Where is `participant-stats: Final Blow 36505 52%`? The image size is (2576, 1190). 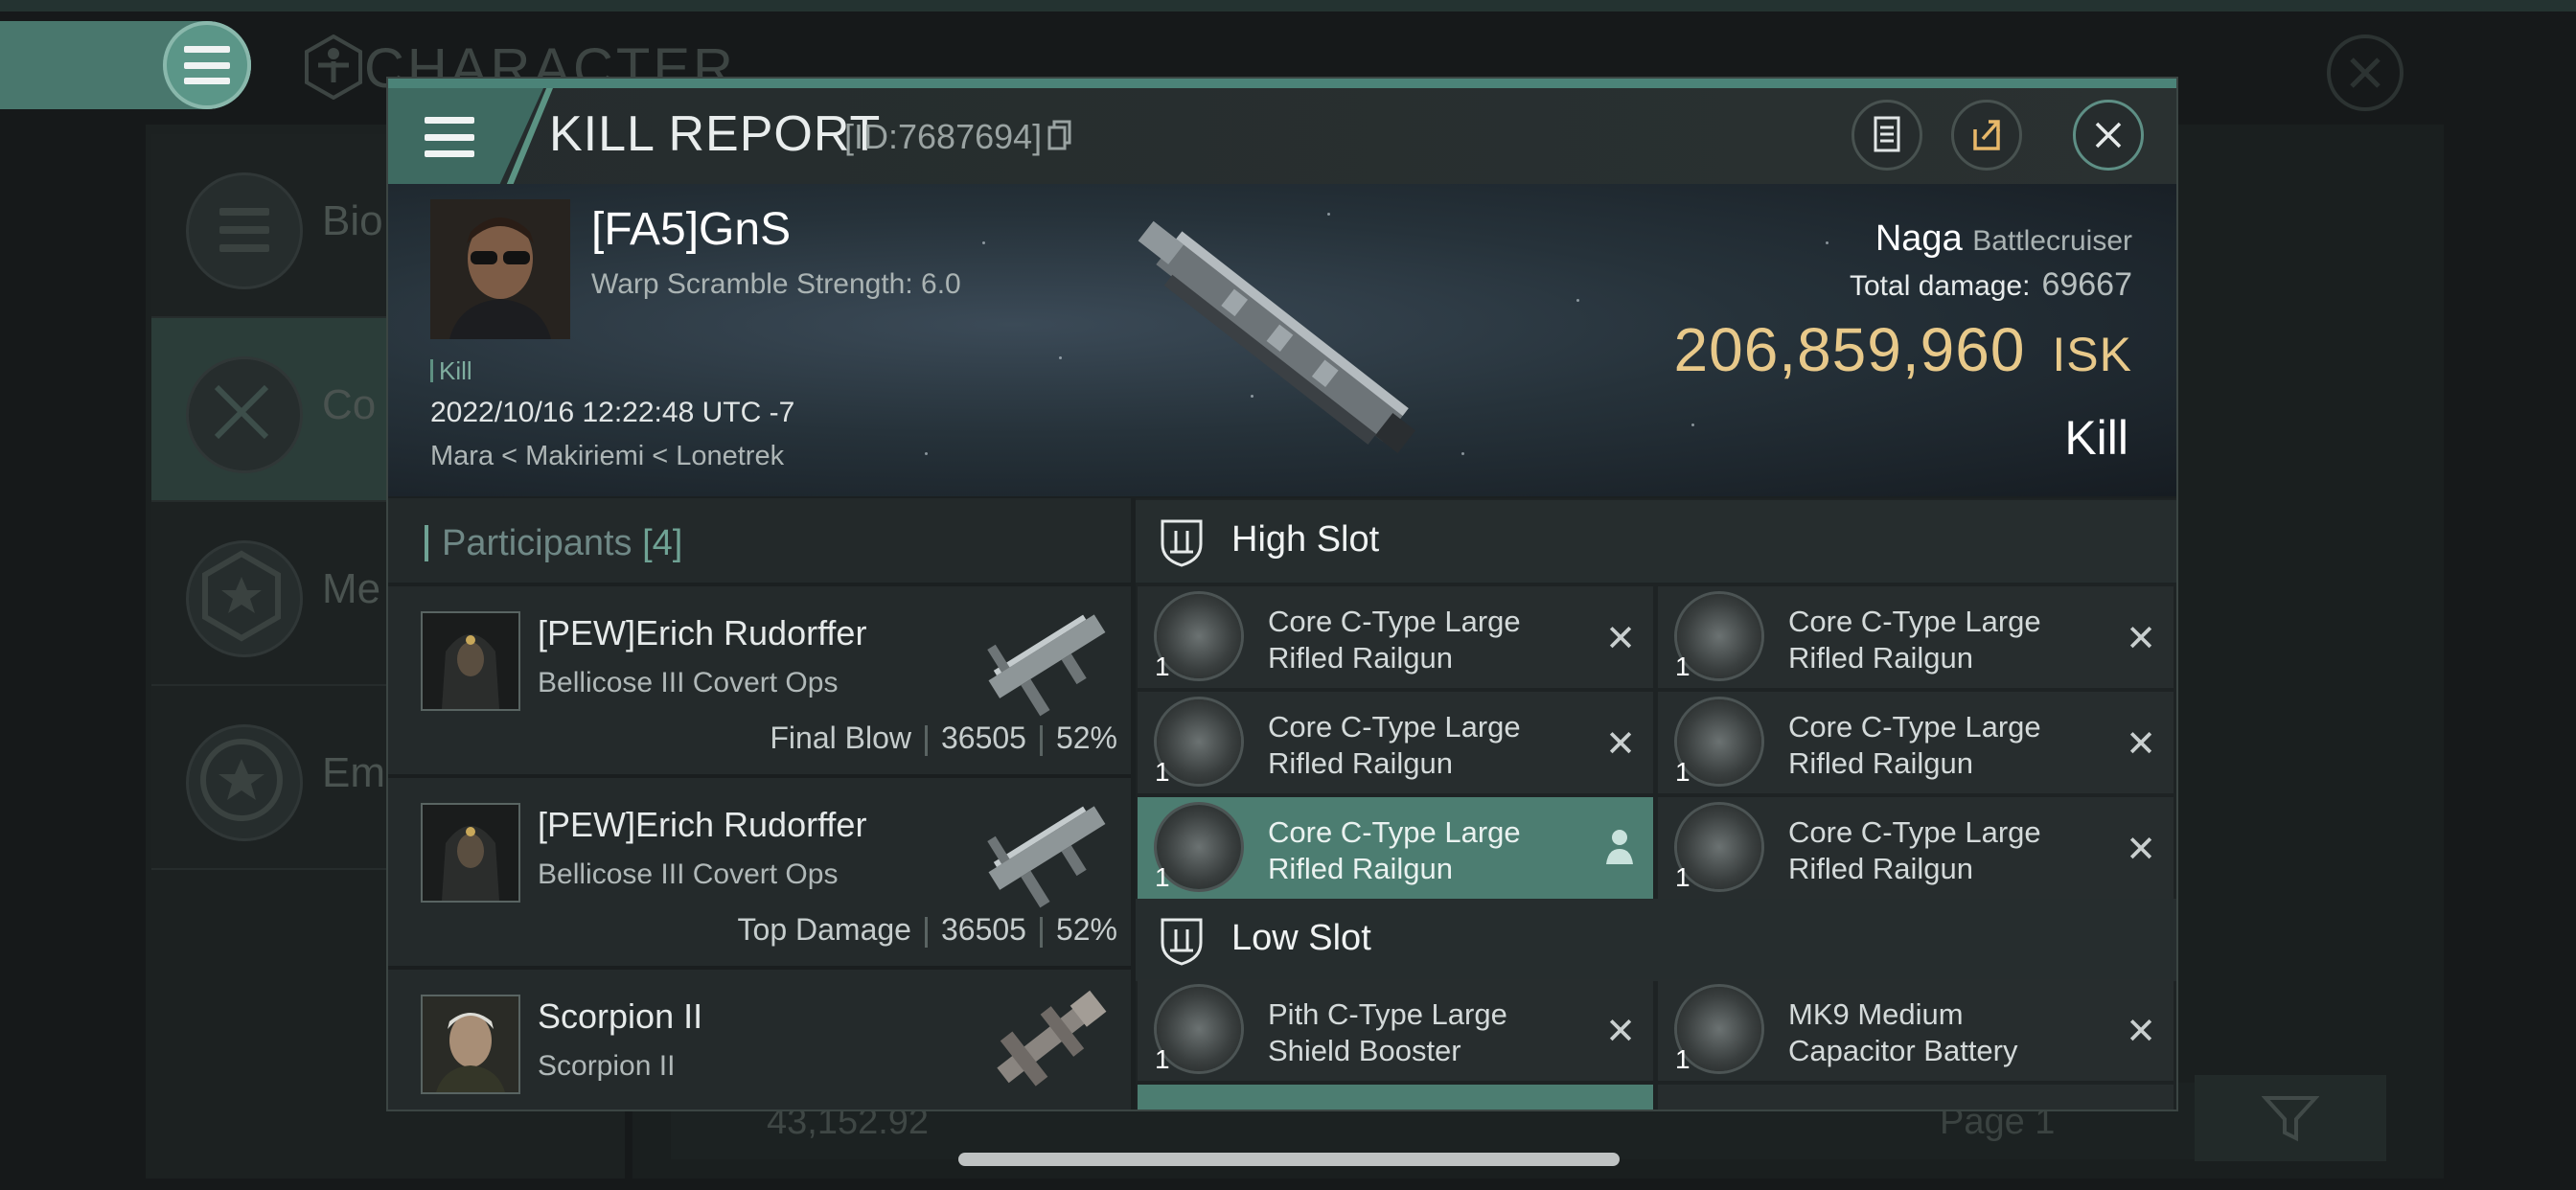 participant-stats: Final Blow 36505 52% is located at coordinates (943, 739).